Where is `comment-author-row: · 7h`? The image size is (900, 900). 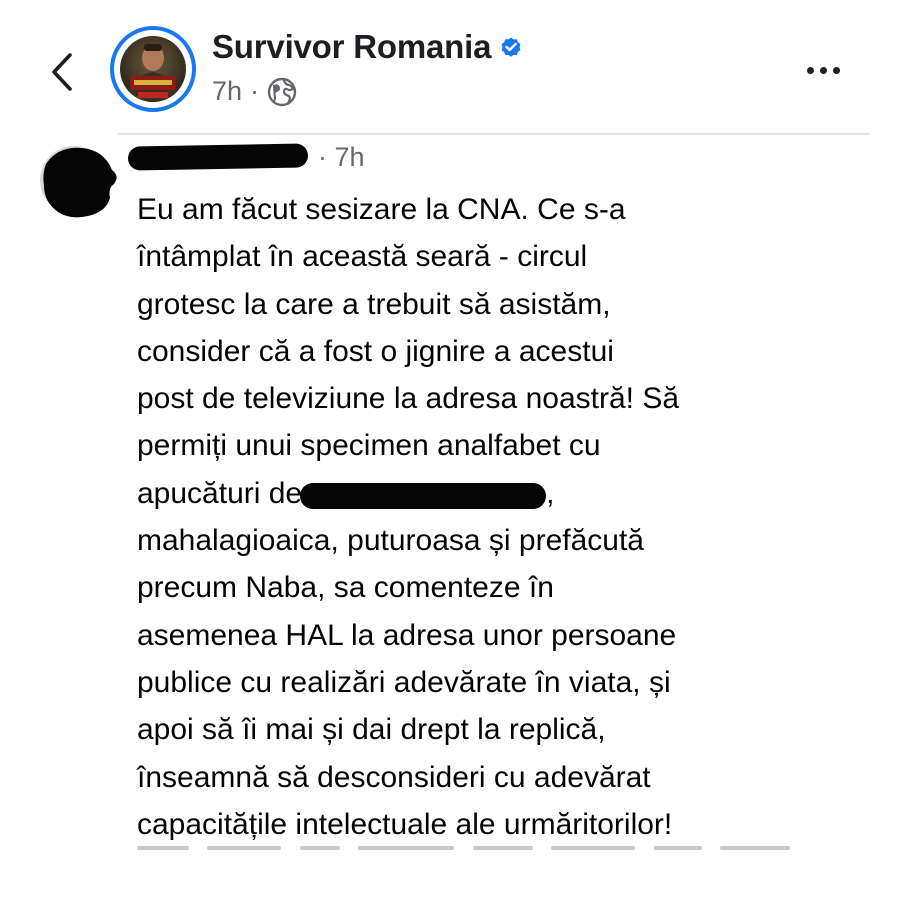
comment-author-row: · 7h is located at coordinates (246, 157).